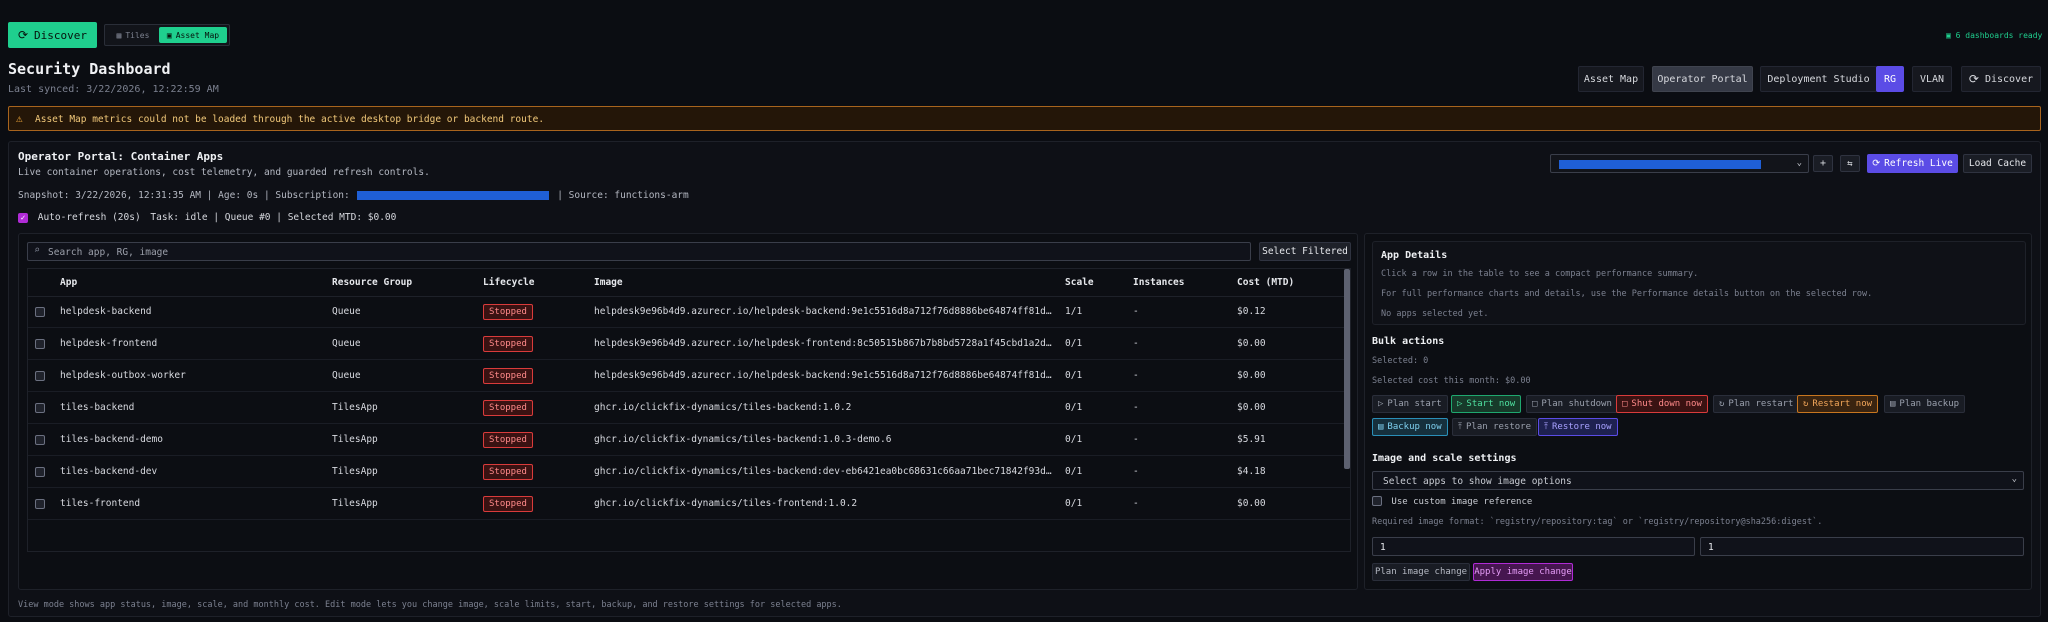 Image resolution: width=2048 pixels, height=622 pixels. What do you see at coordinates (61, 35) in the screenshot?
I see `discover-label: Discover` at bounding box center [61, 35].